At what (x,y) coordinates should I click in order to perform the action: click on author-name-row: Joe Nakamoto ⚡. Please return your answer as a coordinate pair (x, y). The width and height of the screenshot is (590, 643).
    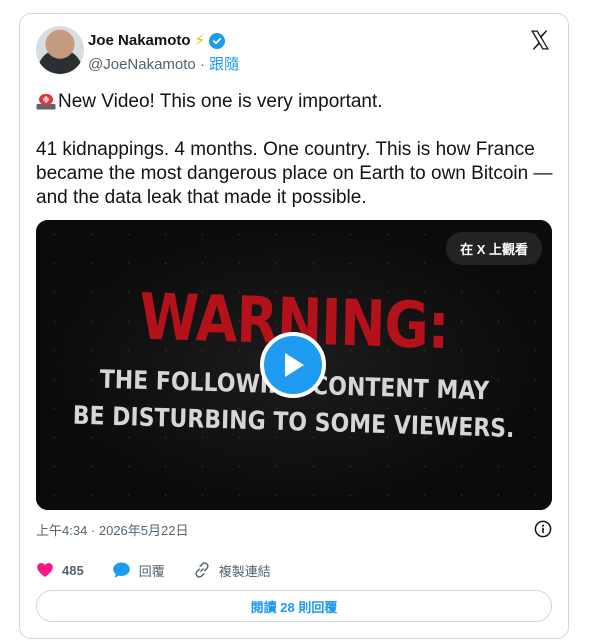
    Looking at the image, I should click on (157, 40).